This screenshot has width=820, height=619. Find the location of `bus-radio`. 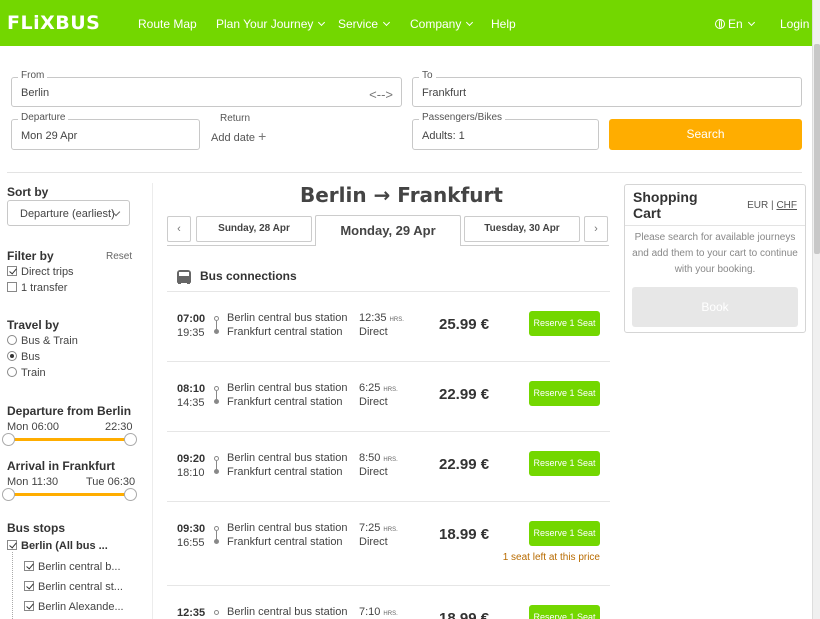

bus-radio is located at coordinates (12, 356).